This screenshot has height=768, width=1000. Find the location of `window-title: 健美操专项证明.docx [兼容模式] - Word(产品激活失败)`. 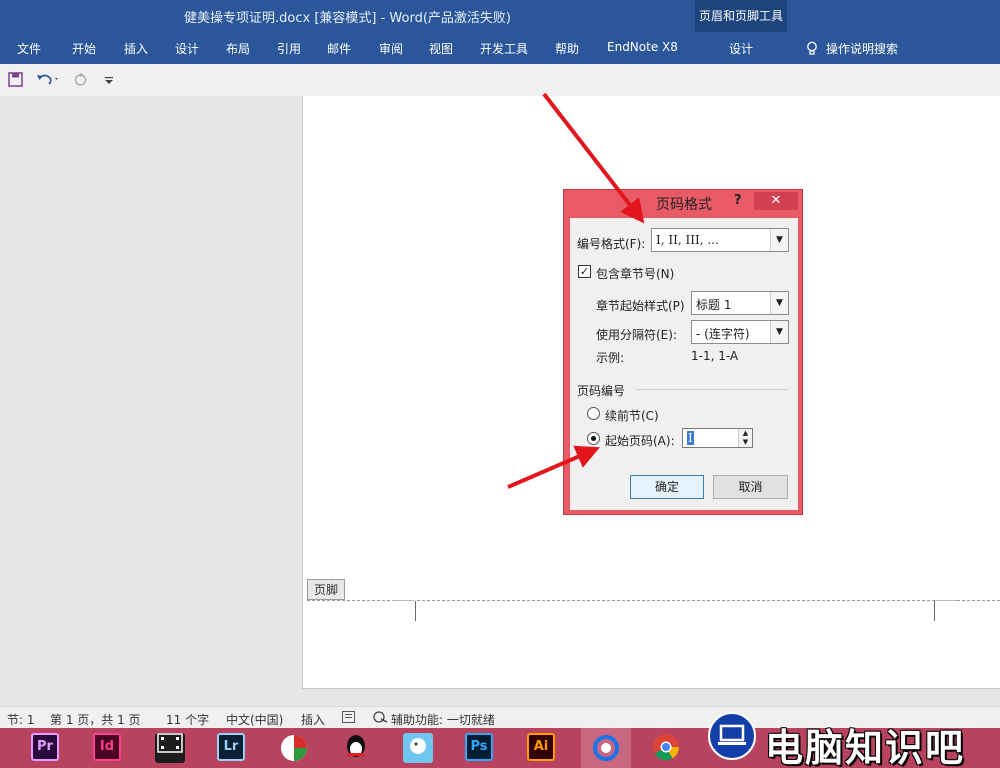

window-title: 健美操专项证明.docx [兼容模式] - Word(产品激活失败) is located at coordinates (347, 18).